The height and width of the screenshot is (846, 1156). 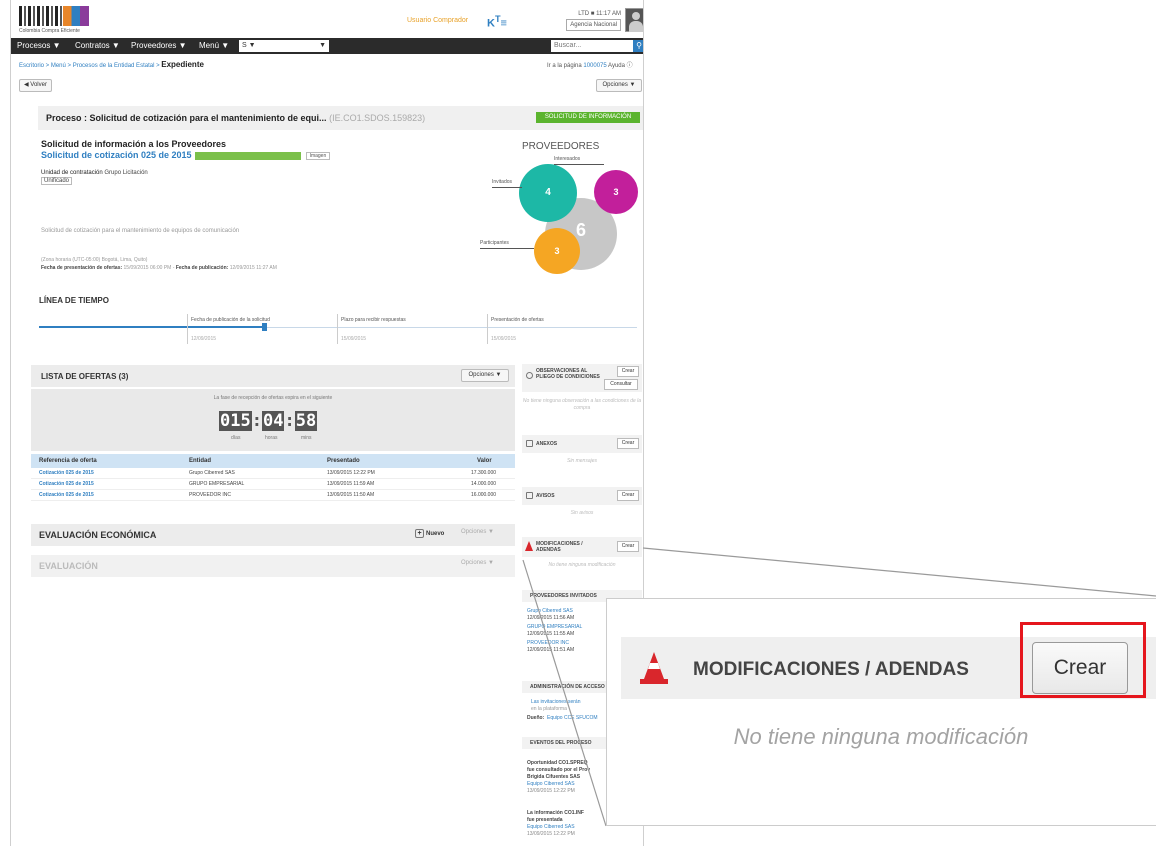 What do you see at coordinates (477, 563) in the screenshot?
I see `evaluation2-options-button: Opciones ▼` at bounding box center [477, 563].